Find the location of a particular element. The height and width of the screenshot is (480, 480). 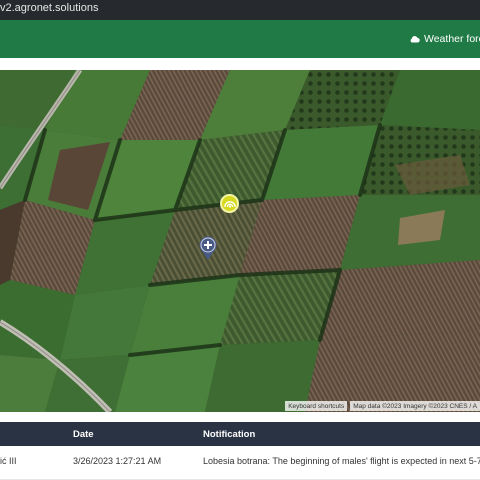

browser-url-bar: v2.agronet.solutions is located at coordinates (240, 10).